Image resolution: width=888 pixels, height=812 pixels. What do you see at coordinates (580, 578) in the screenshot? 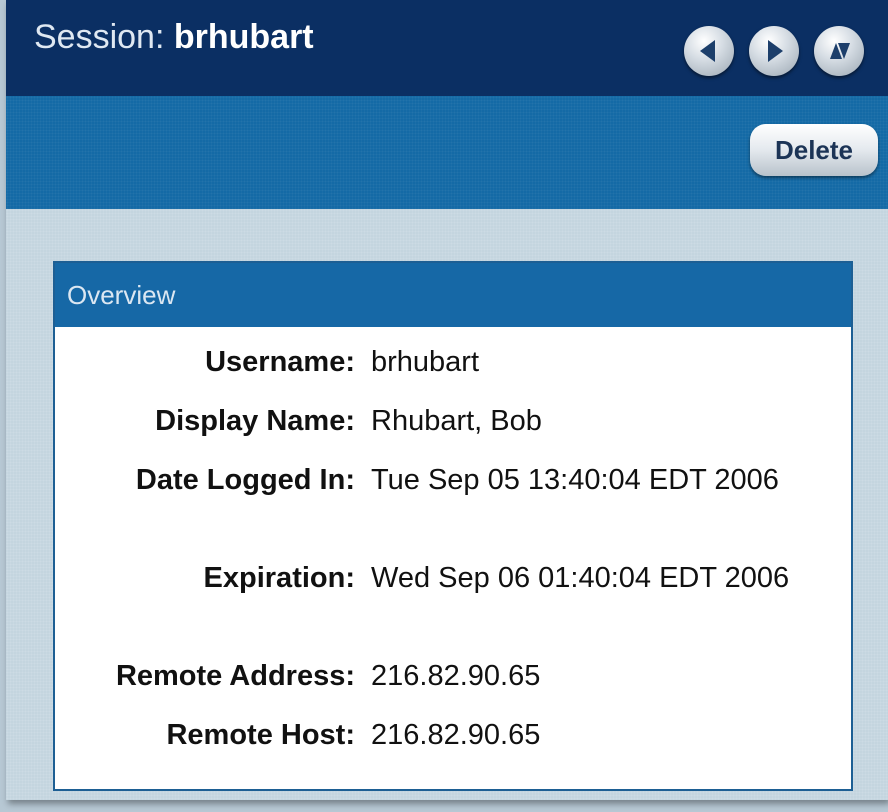
I see `field-value: Wed Sep 06 01:40:04 EDT 2006` at bounding box center [580, 578].